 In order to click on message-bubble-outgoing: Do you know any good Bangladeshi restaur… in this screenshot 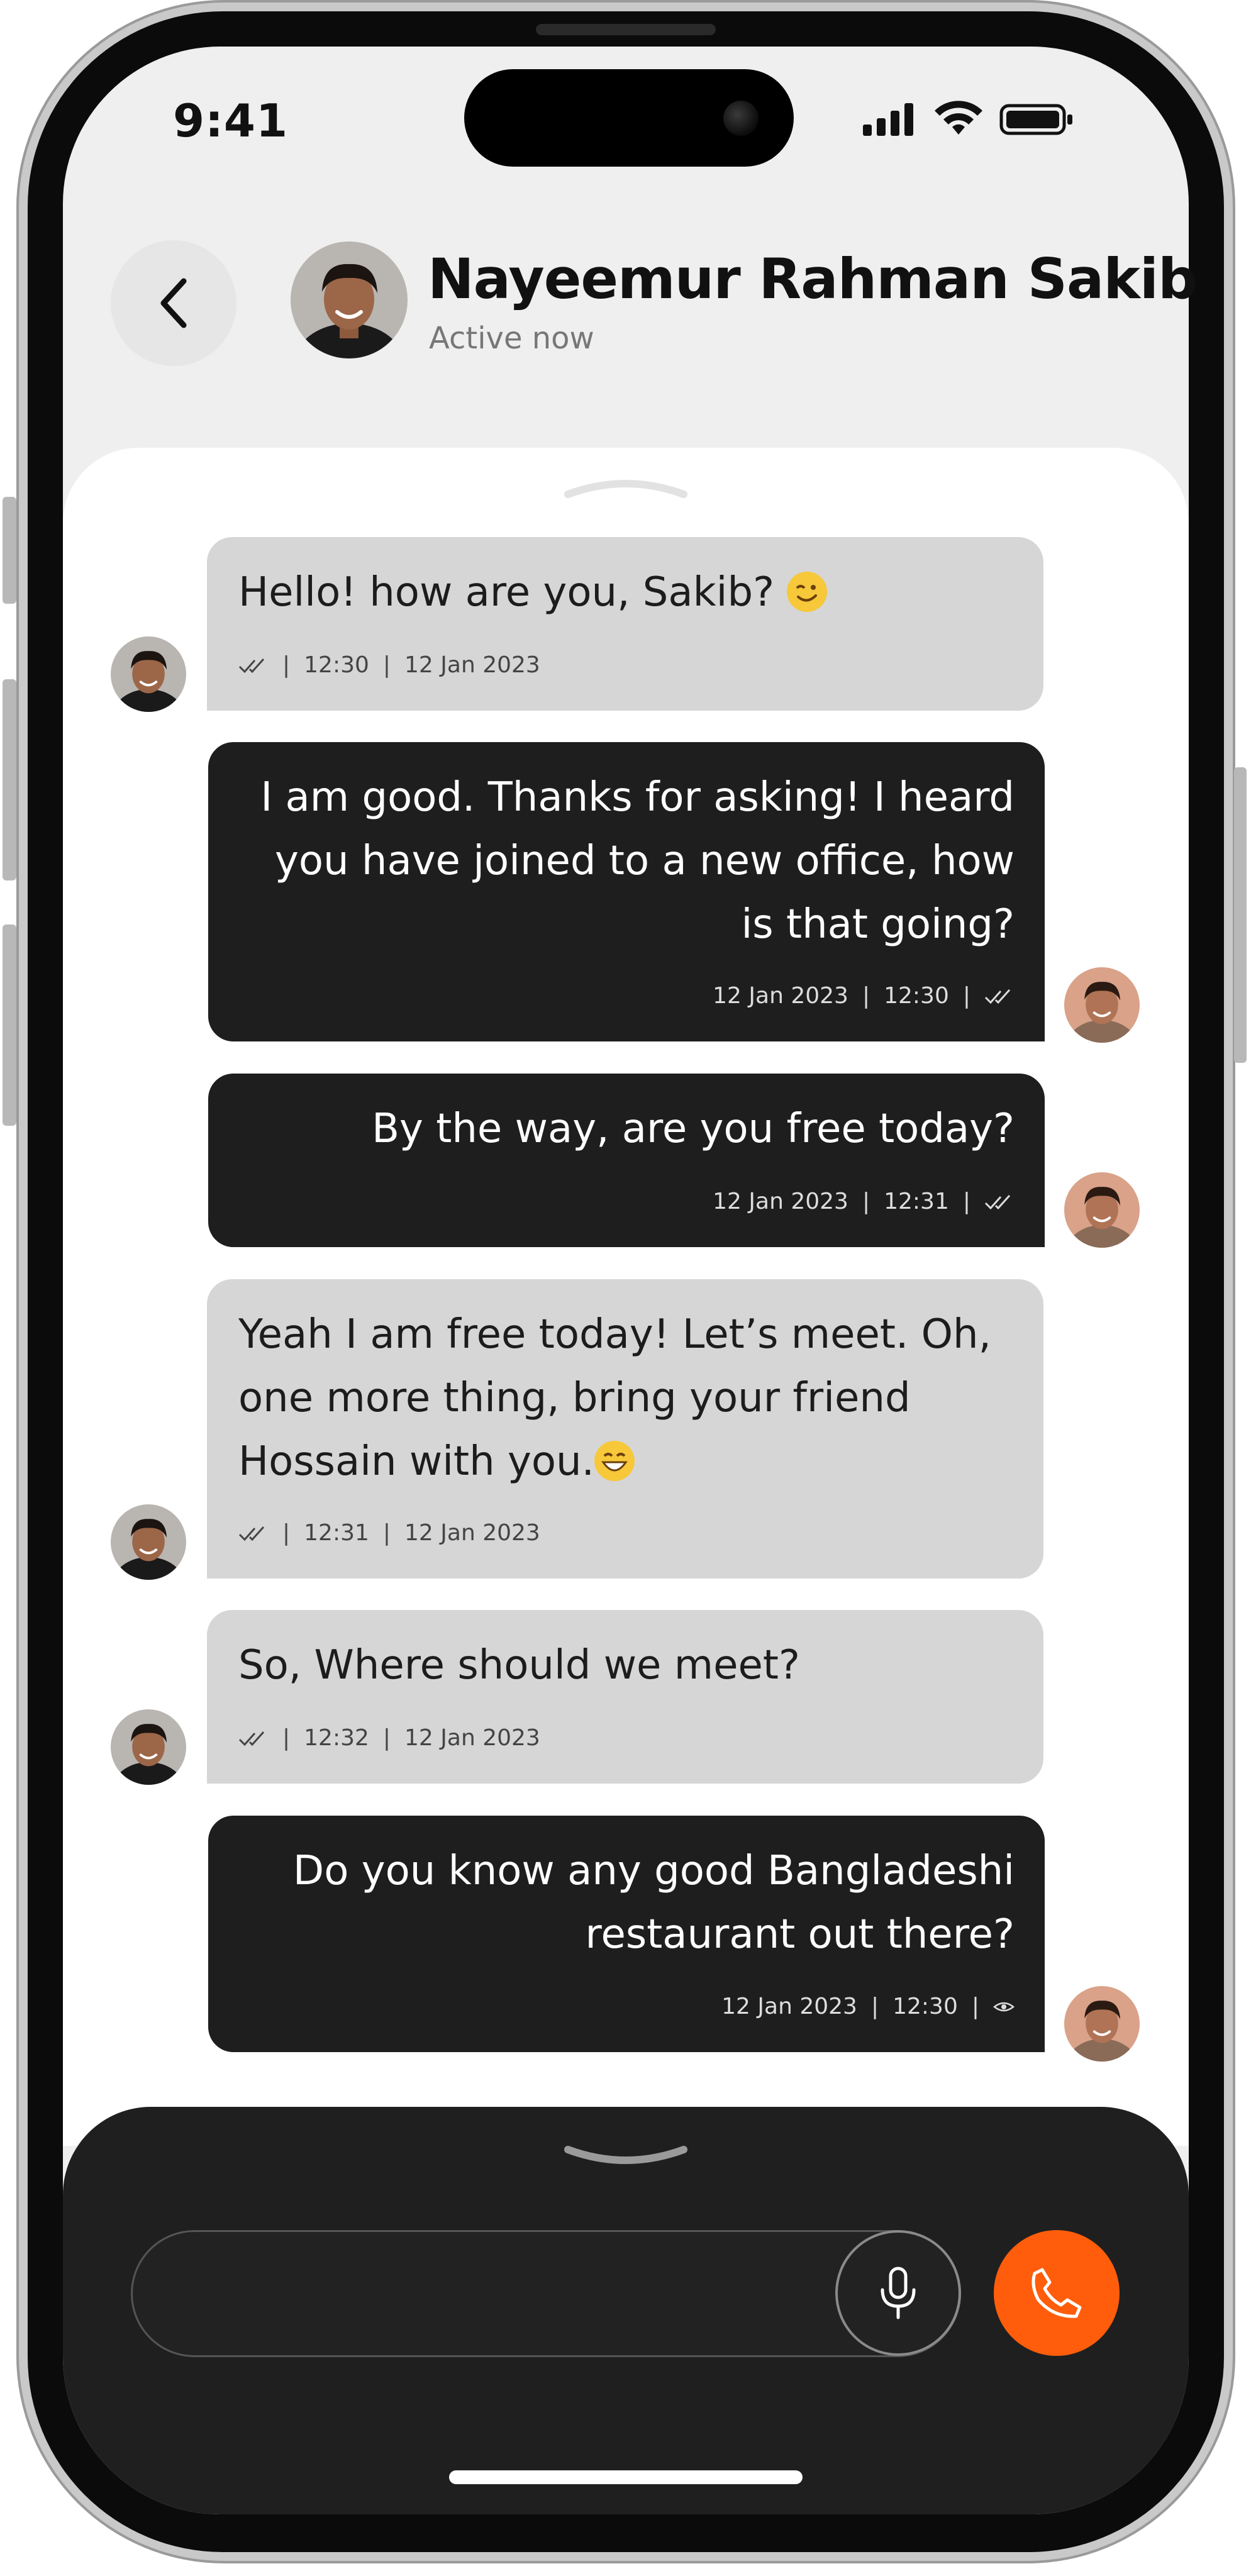, I will do `click(626, 1934)`.